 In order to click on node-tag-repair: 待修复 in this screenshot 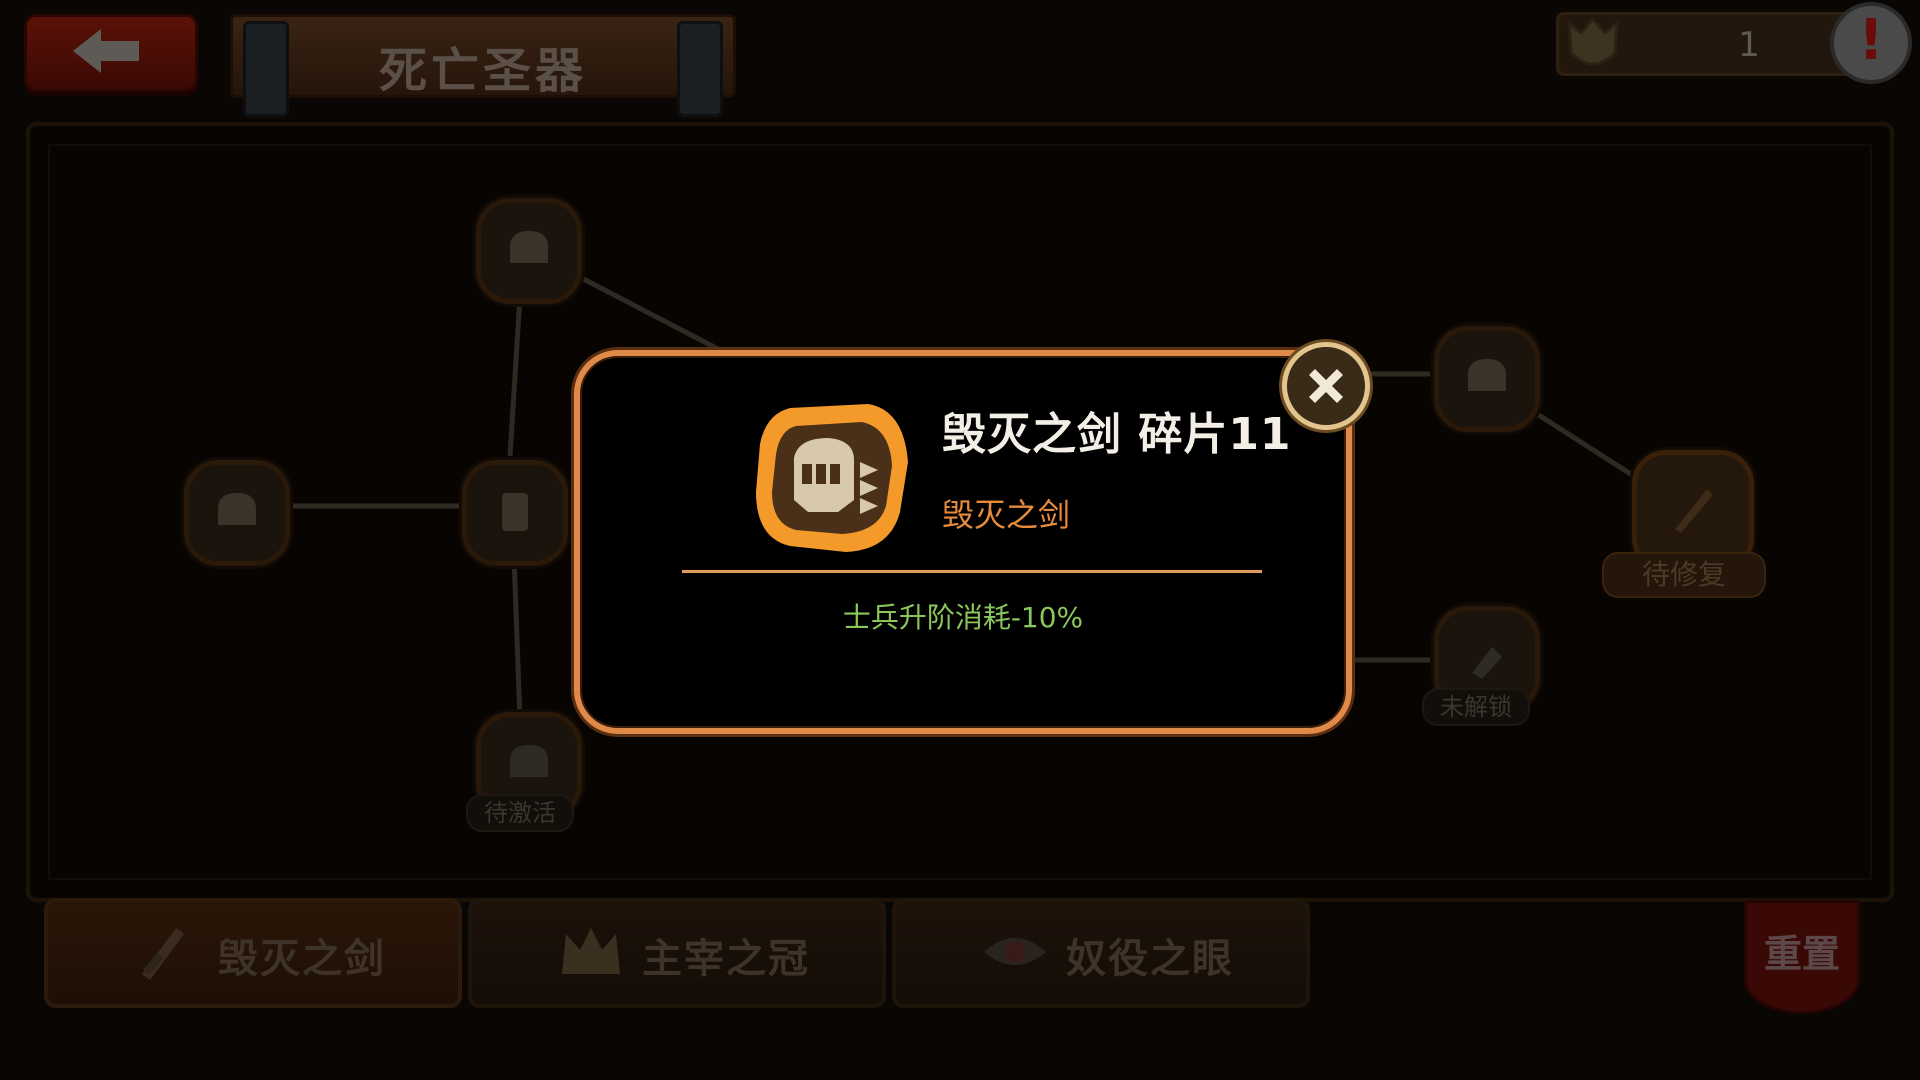, I will do `click(1684, 575)`.